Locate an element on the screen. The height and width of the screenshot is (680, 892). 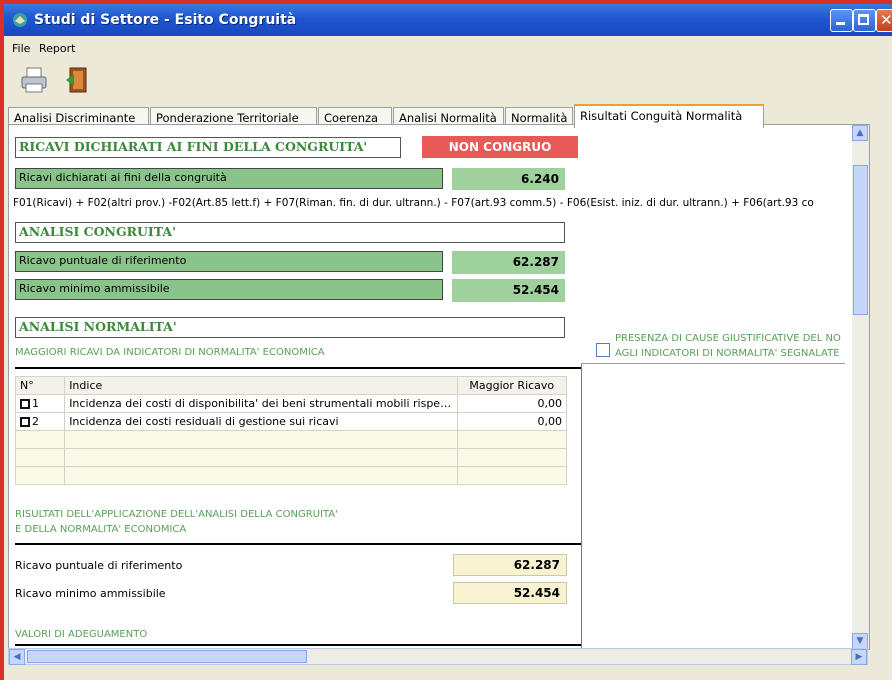
window-title: Studi di Settore - Esito Congruità is located at coordinates (165, 20).